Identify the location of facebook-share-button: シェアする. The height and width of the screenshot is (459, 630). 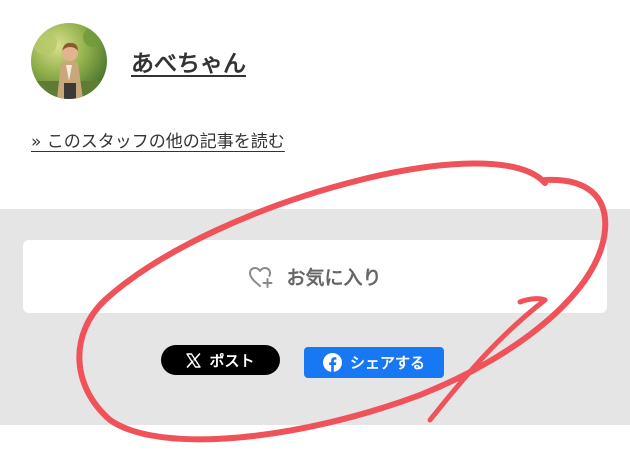
(374, 362).